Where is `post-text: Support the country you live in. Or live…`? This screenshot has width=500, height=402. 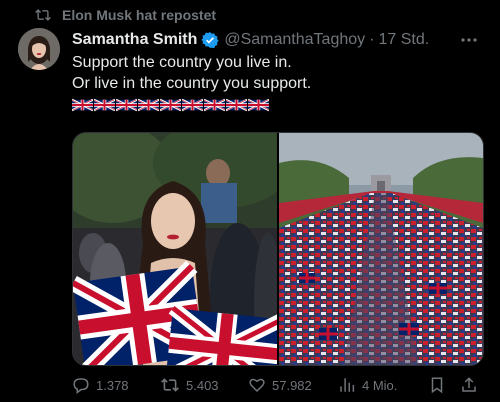 post-text: Support the country you live in. Or live… is located at coordinates (278, 73).